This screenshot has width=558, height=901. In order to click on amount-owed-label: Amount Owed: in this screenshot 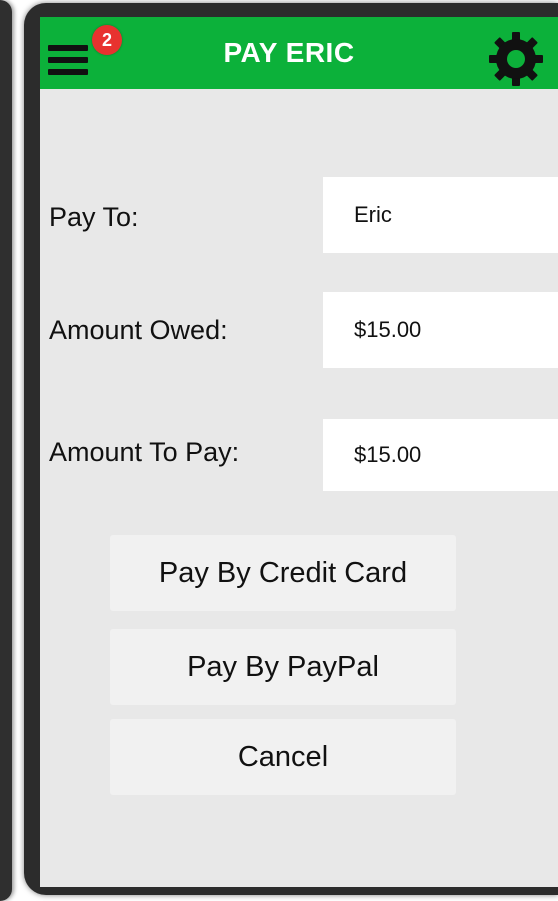, I will do `click(138, 330)`.